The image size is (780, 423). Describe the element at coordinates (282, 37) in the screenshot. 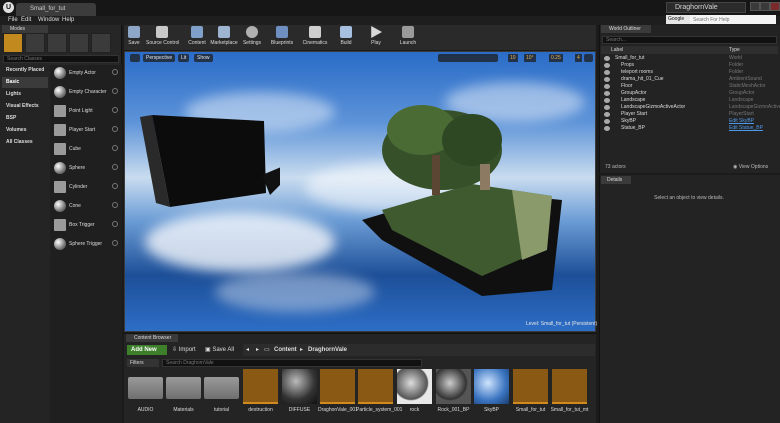

I see `blueprints-button: Blueprints` at that location.